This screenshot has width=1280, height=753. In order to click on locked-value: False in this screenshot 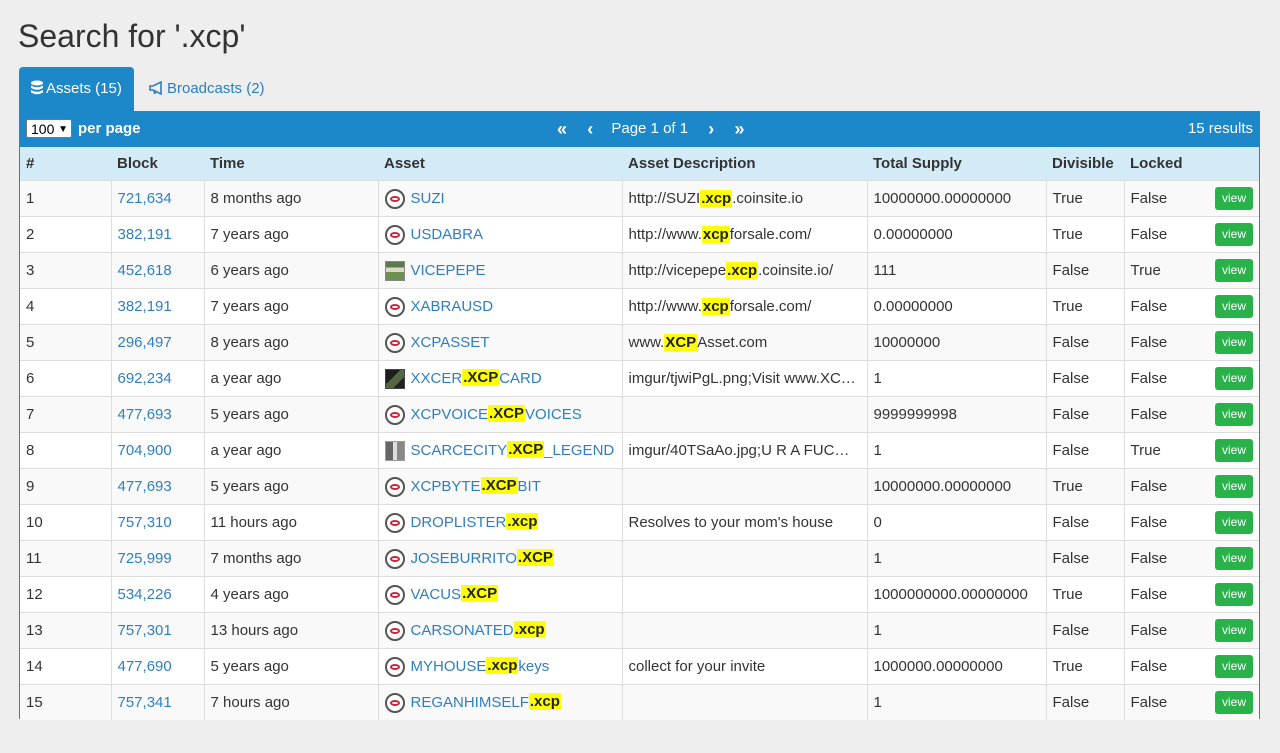, I will do `click(1149, 234)`.